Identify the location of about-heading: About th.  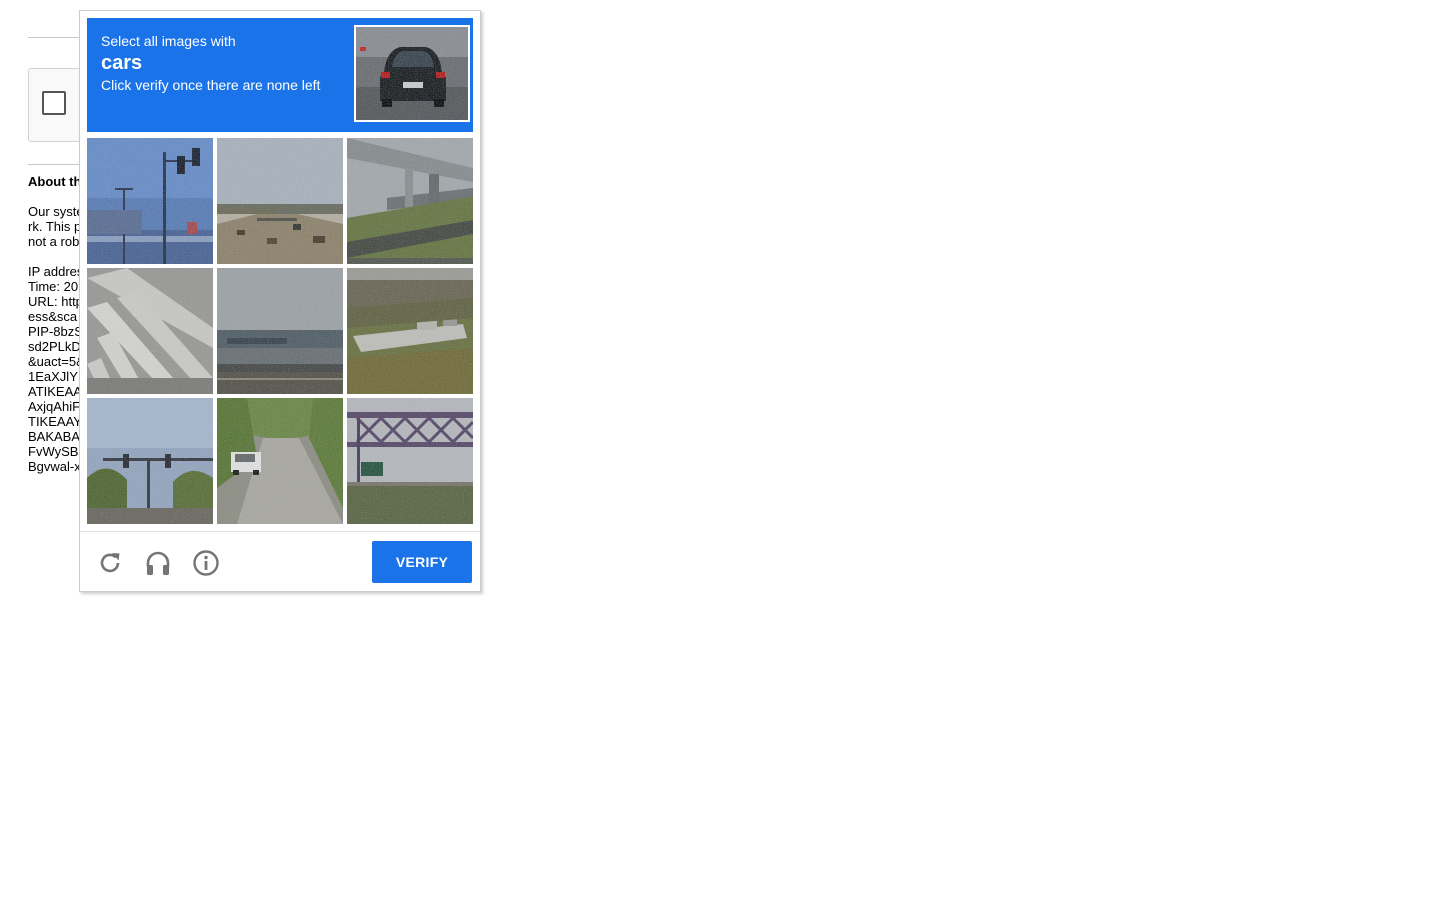
(55, 181).